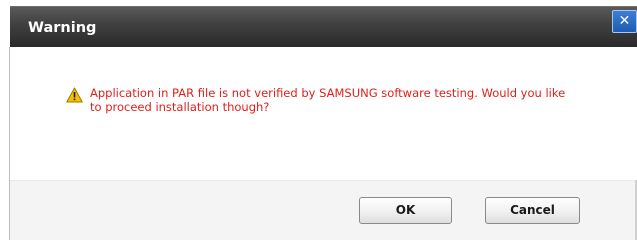 Image resolution: width=637 pixels, height=240 pixels. I want to click on cancel-button: Cancel, so click(532, 210).